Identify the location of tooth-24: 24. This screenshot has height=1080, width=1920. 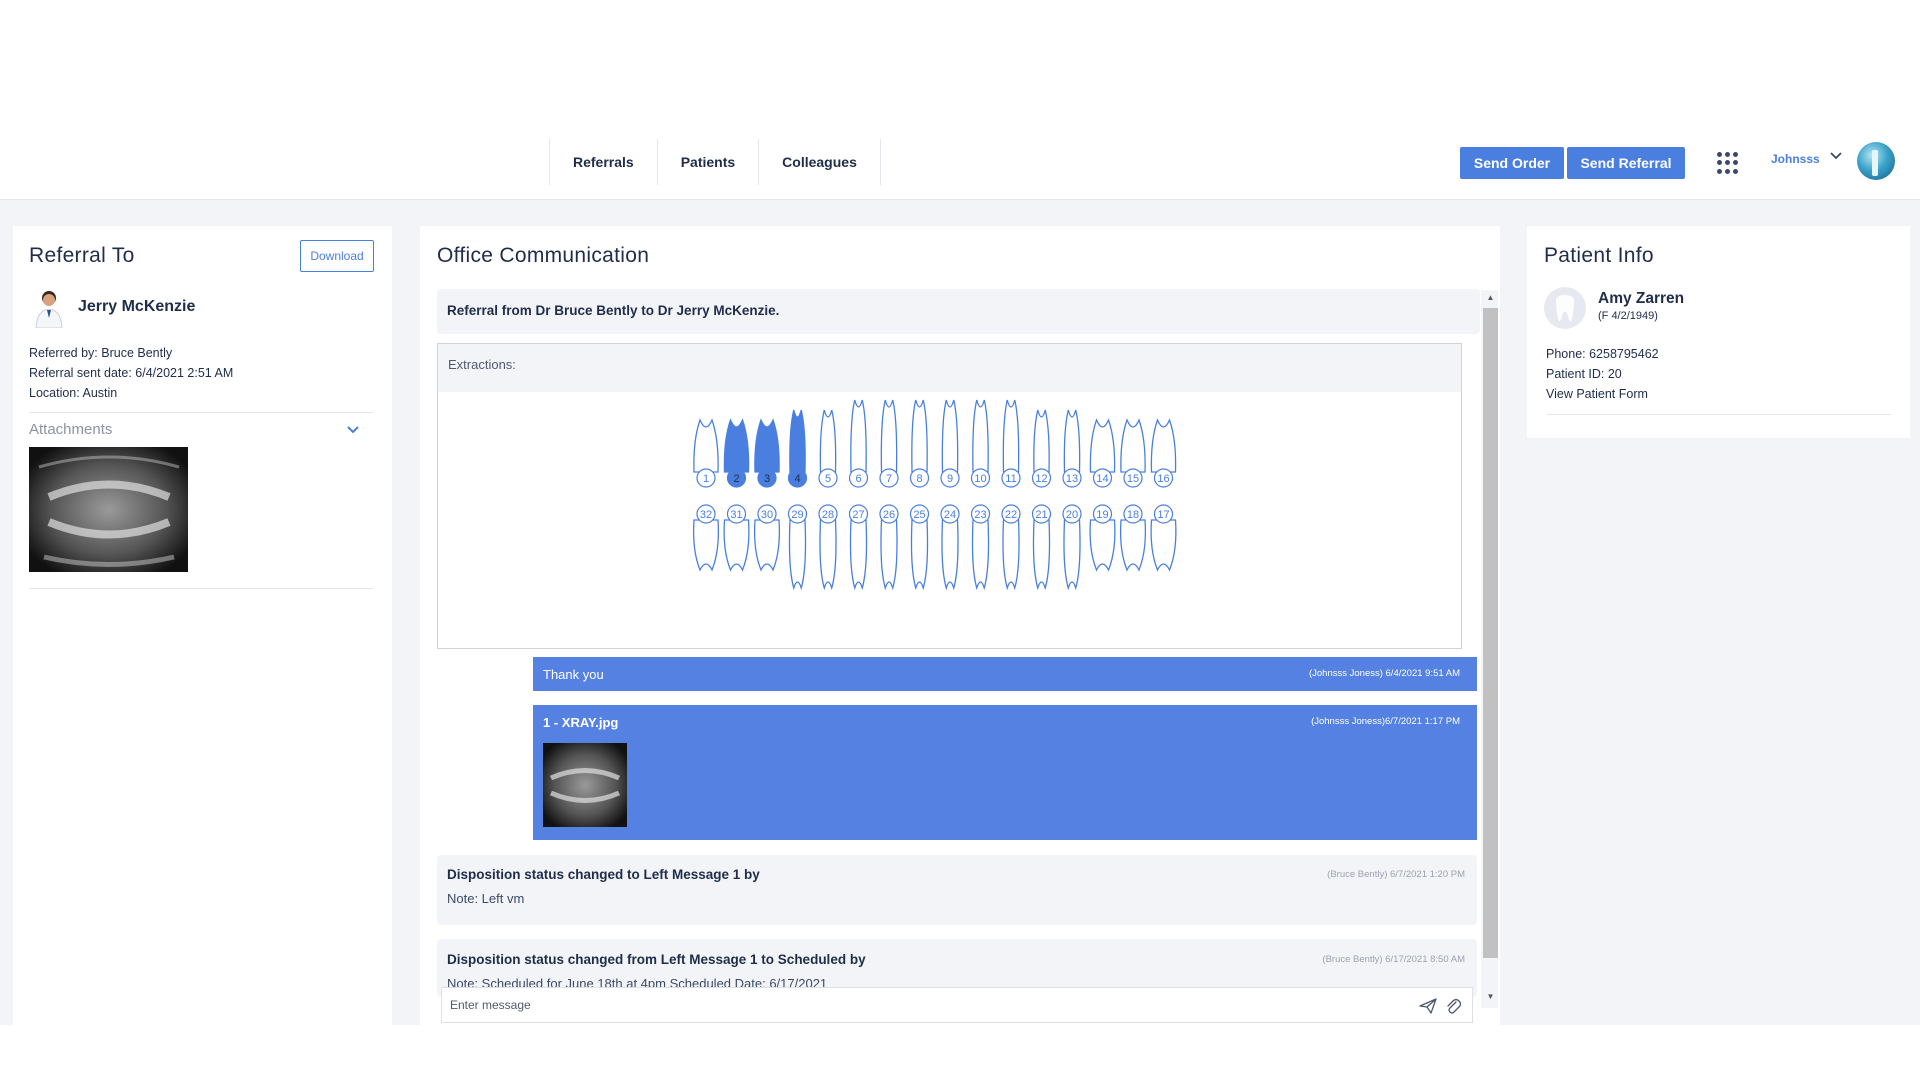
(950, 547).